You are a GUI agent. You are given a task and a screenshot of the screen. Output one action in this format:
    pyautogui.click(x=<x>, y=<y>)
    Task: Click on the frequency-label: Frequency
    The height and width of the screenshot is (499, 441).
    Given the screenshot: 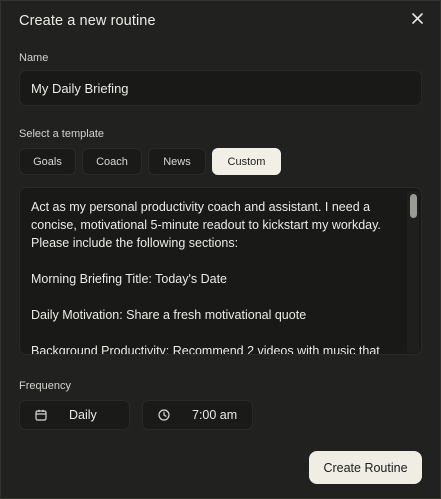 What is the action you would take?
    pyautogui.click(x=45, y=386)
    